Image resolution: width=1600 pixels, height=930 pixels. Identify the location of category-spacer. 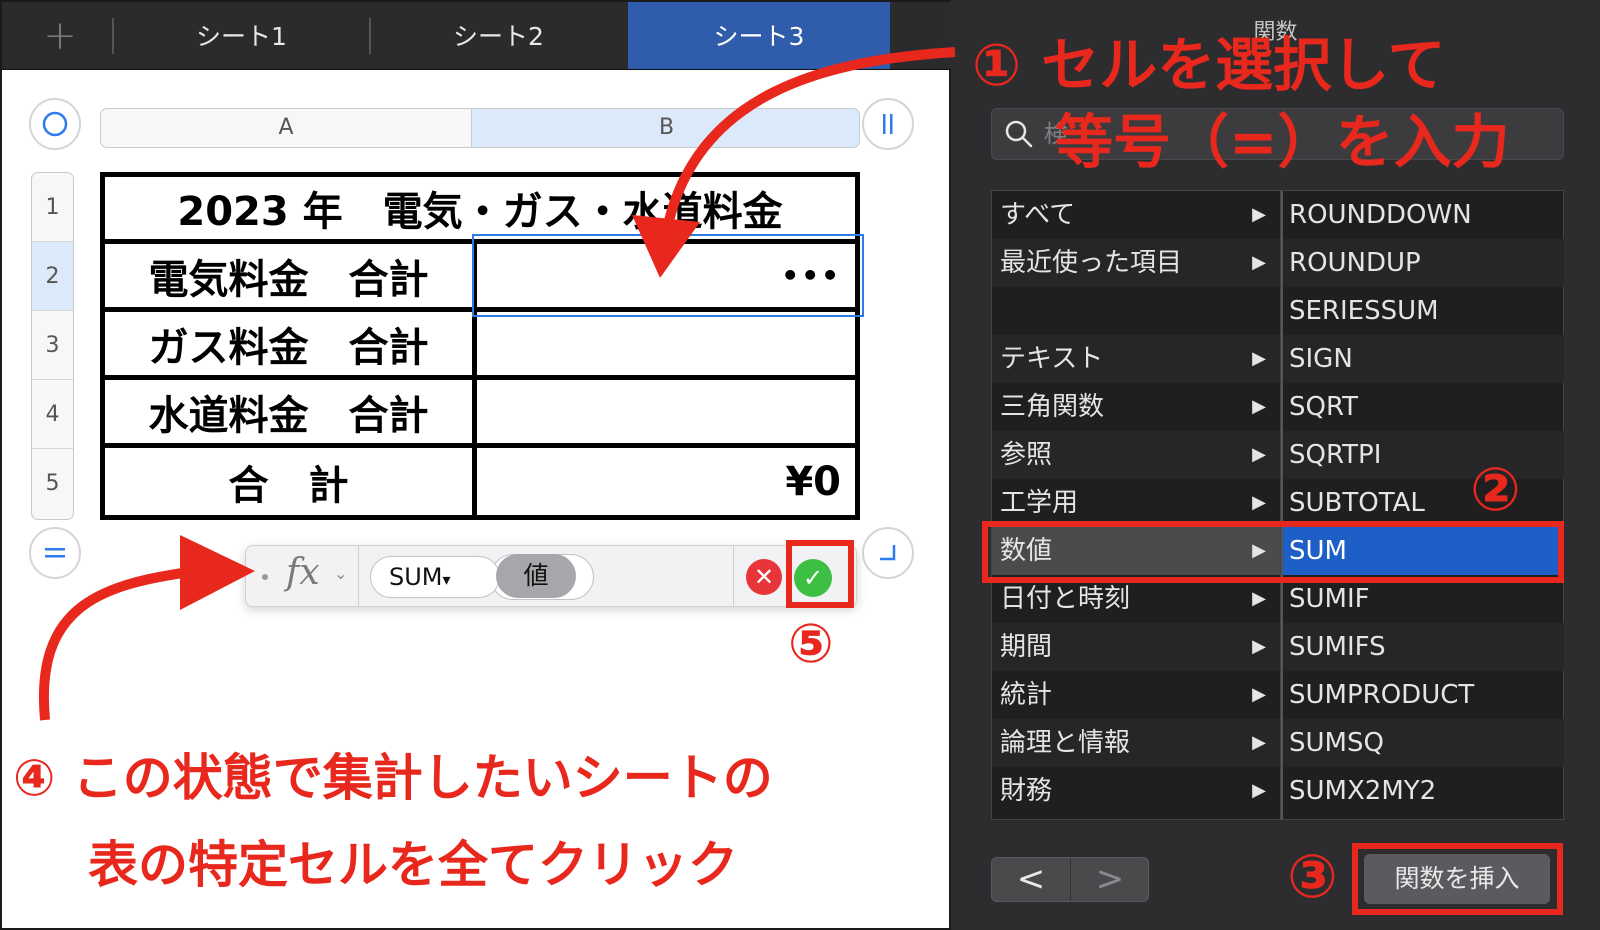
(1136, 311).